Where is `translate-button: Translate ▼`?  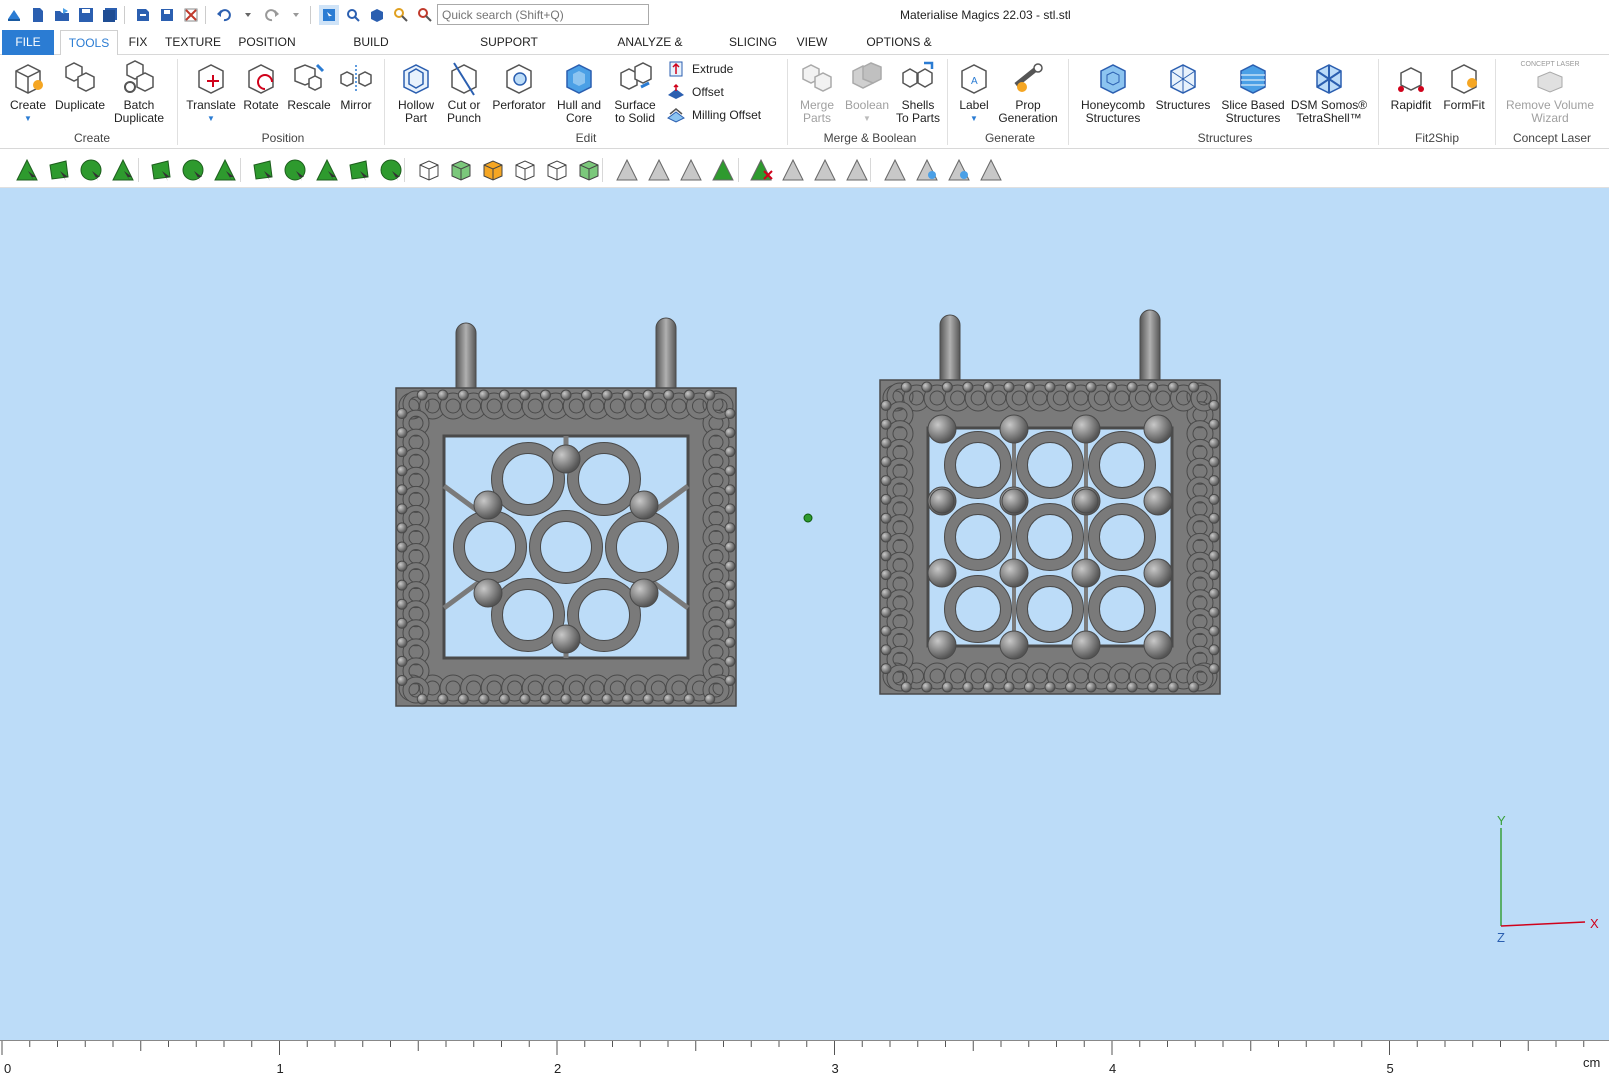
translate-button: Translate ▼ is located at coordinates (211, 92).